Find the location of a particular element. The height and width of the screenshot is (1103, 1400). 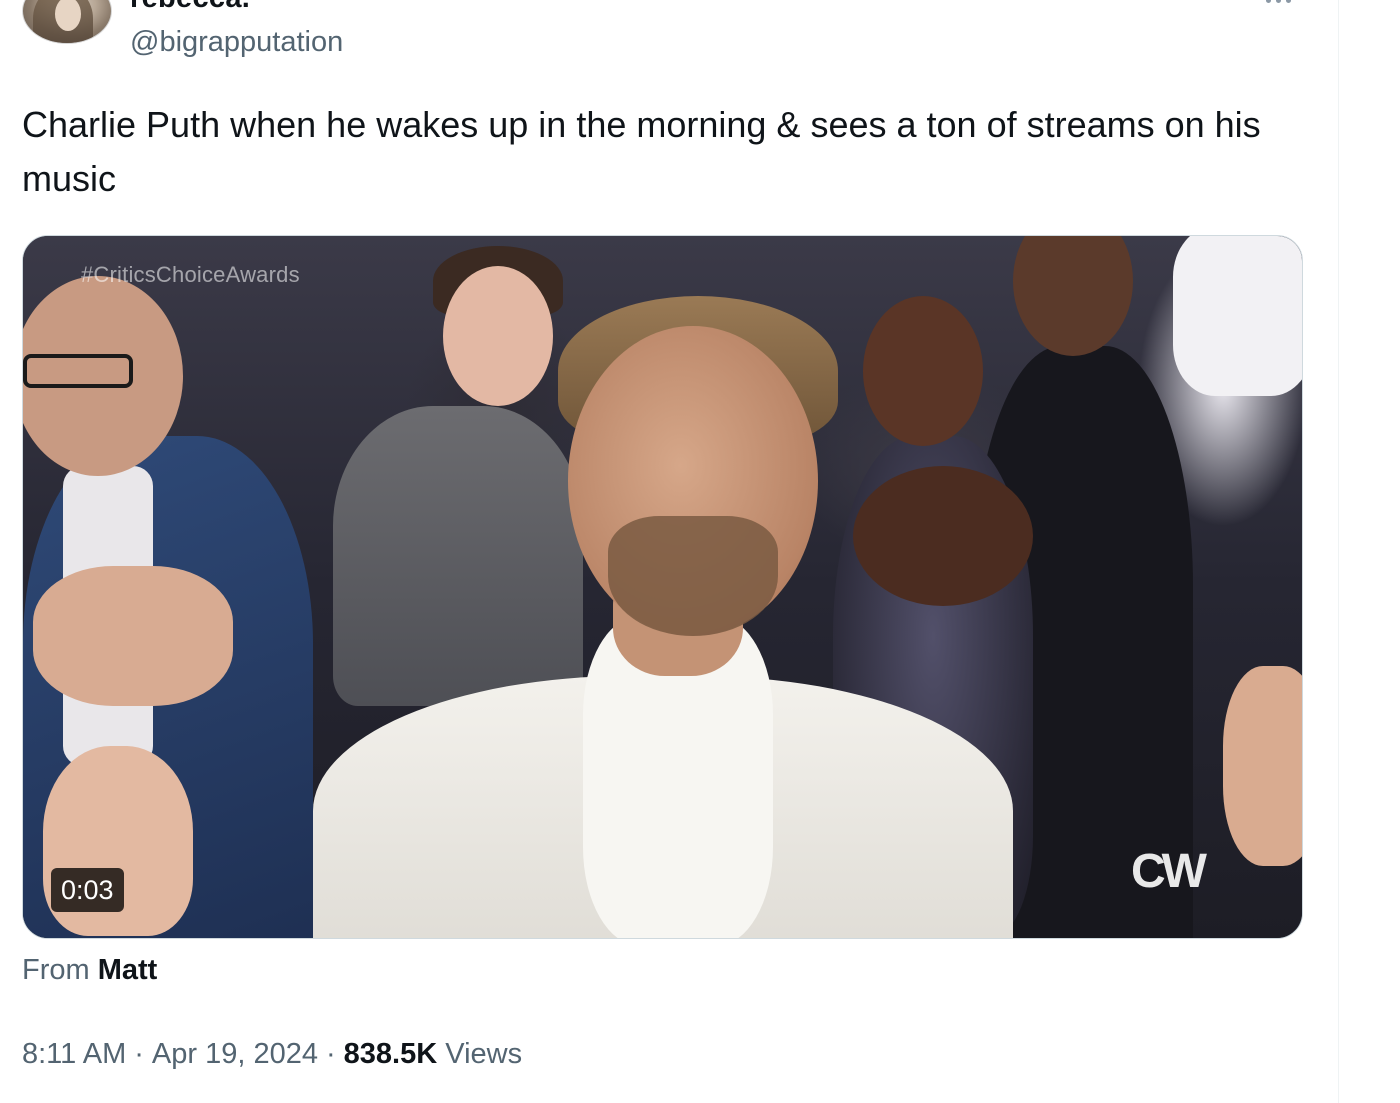

avatar is located at coordinates (67, 22).